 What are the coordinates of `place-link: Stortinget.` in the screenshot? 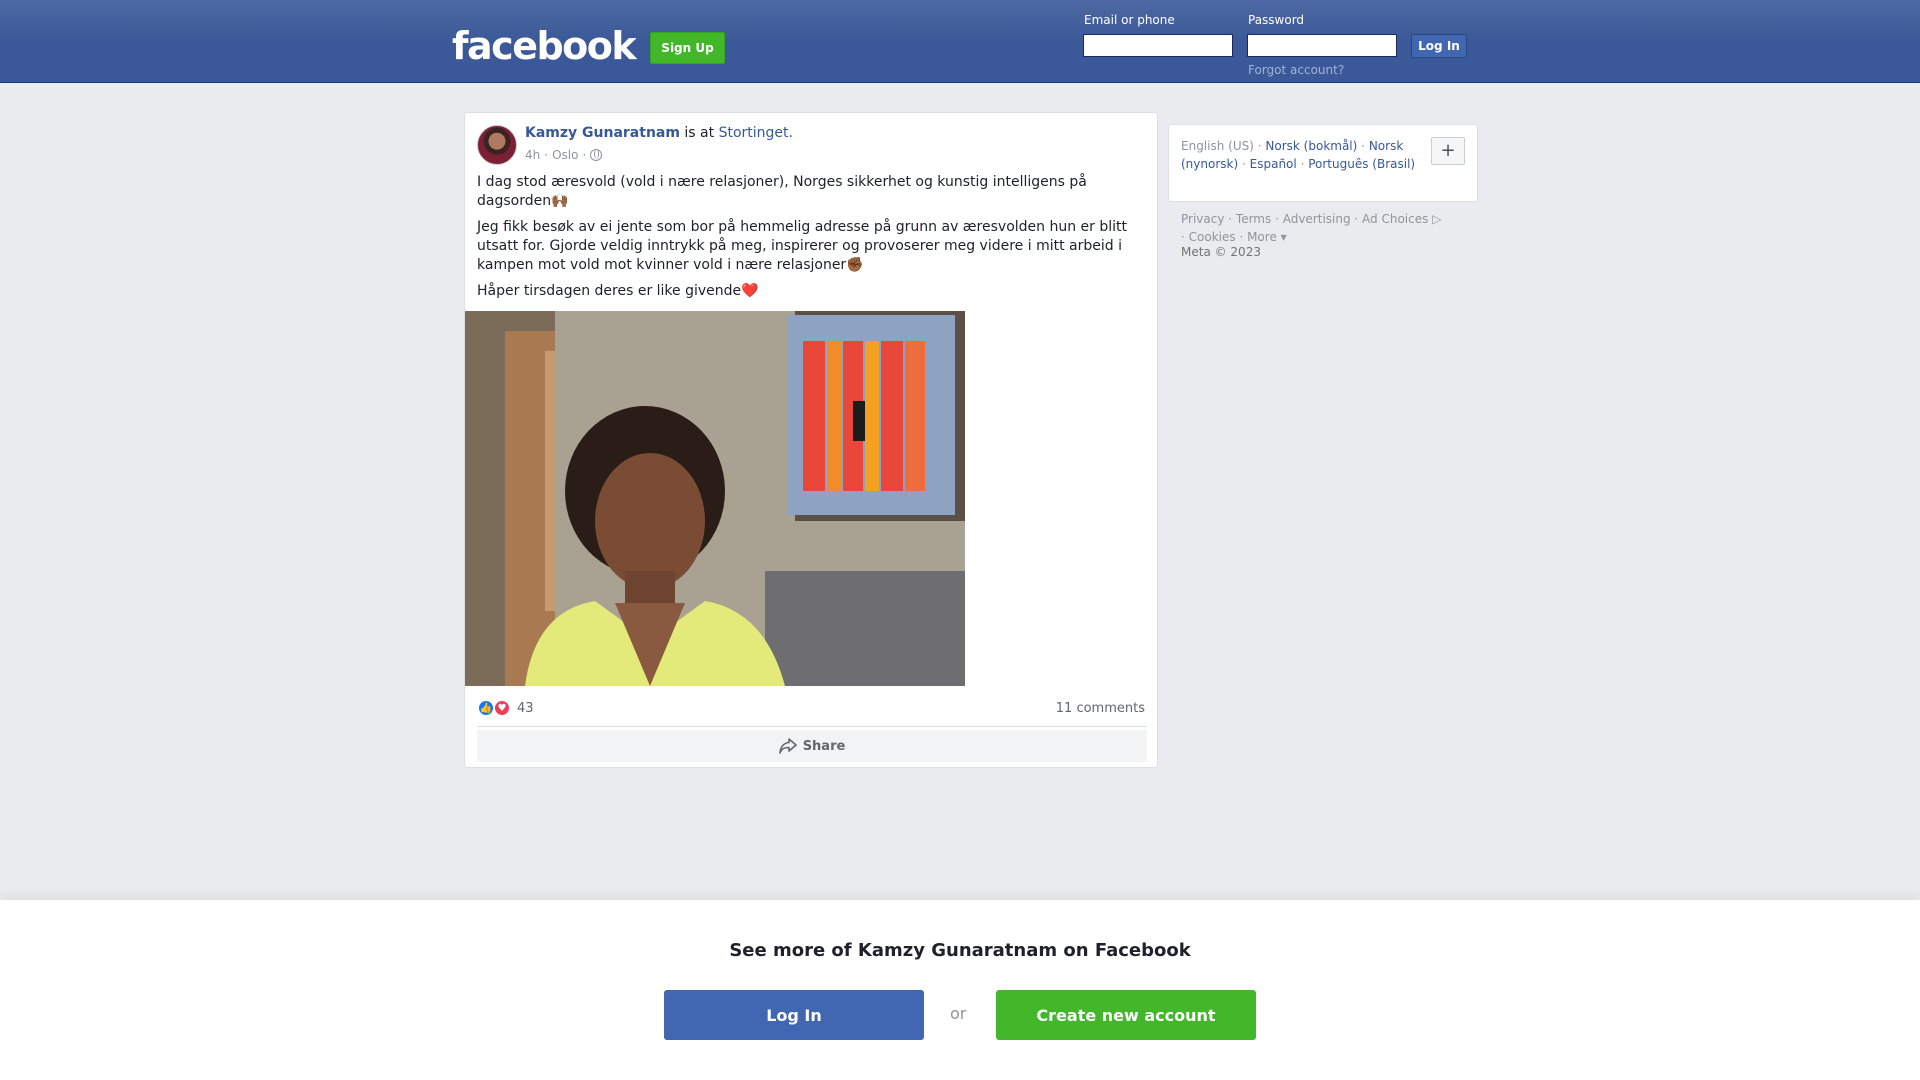 It's located at (756, 133).